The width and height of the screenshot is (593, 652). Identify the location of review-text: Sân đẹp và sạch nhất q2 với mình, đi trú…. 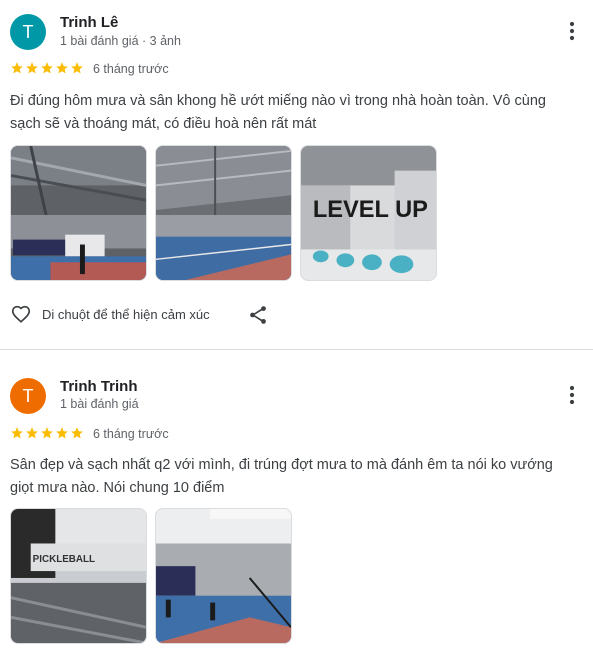
(281, 476).